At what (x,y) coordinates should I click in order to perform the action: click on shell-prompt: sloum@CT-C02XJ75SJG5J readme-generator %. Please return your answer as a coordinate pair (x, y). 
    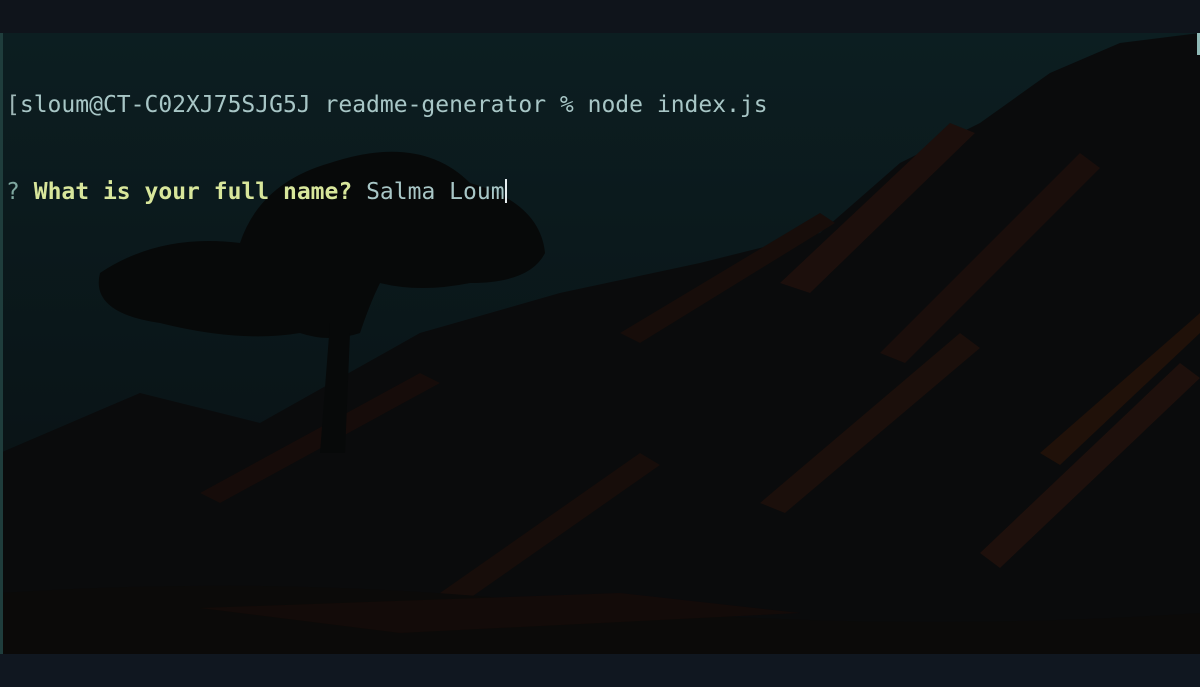
    Looking at the image, I should click on (296, 105).